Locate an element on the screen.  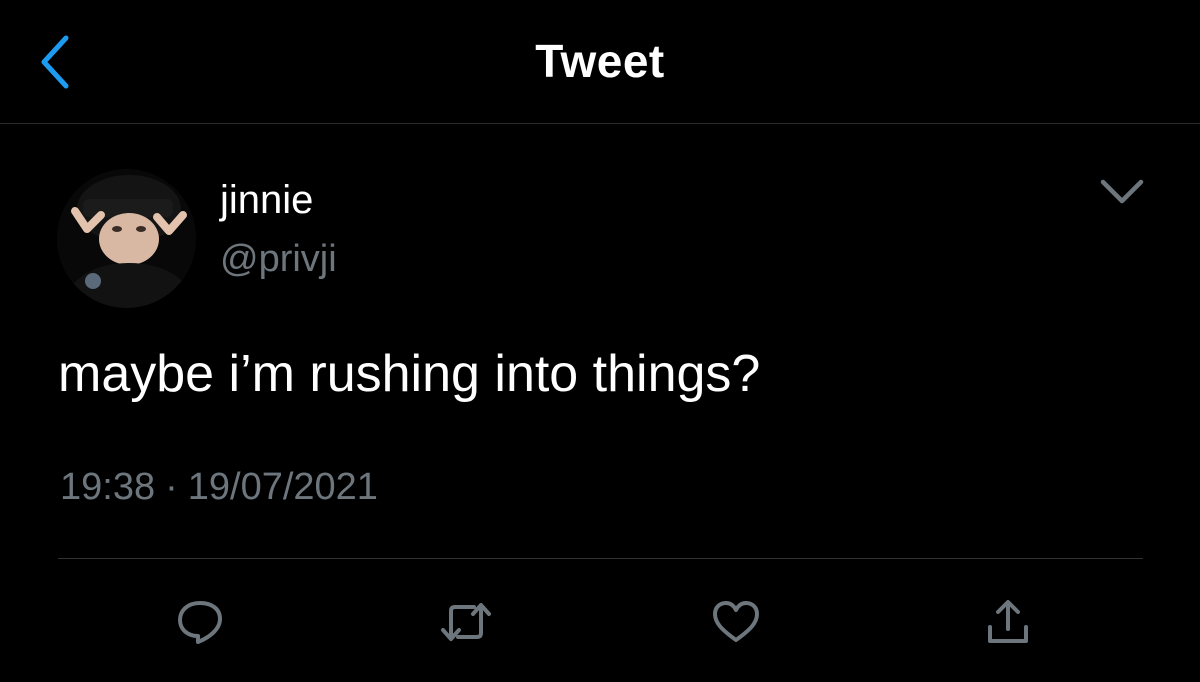
tweet-text: maybe i’m rushing into things? is located at coordinates (409, 374).